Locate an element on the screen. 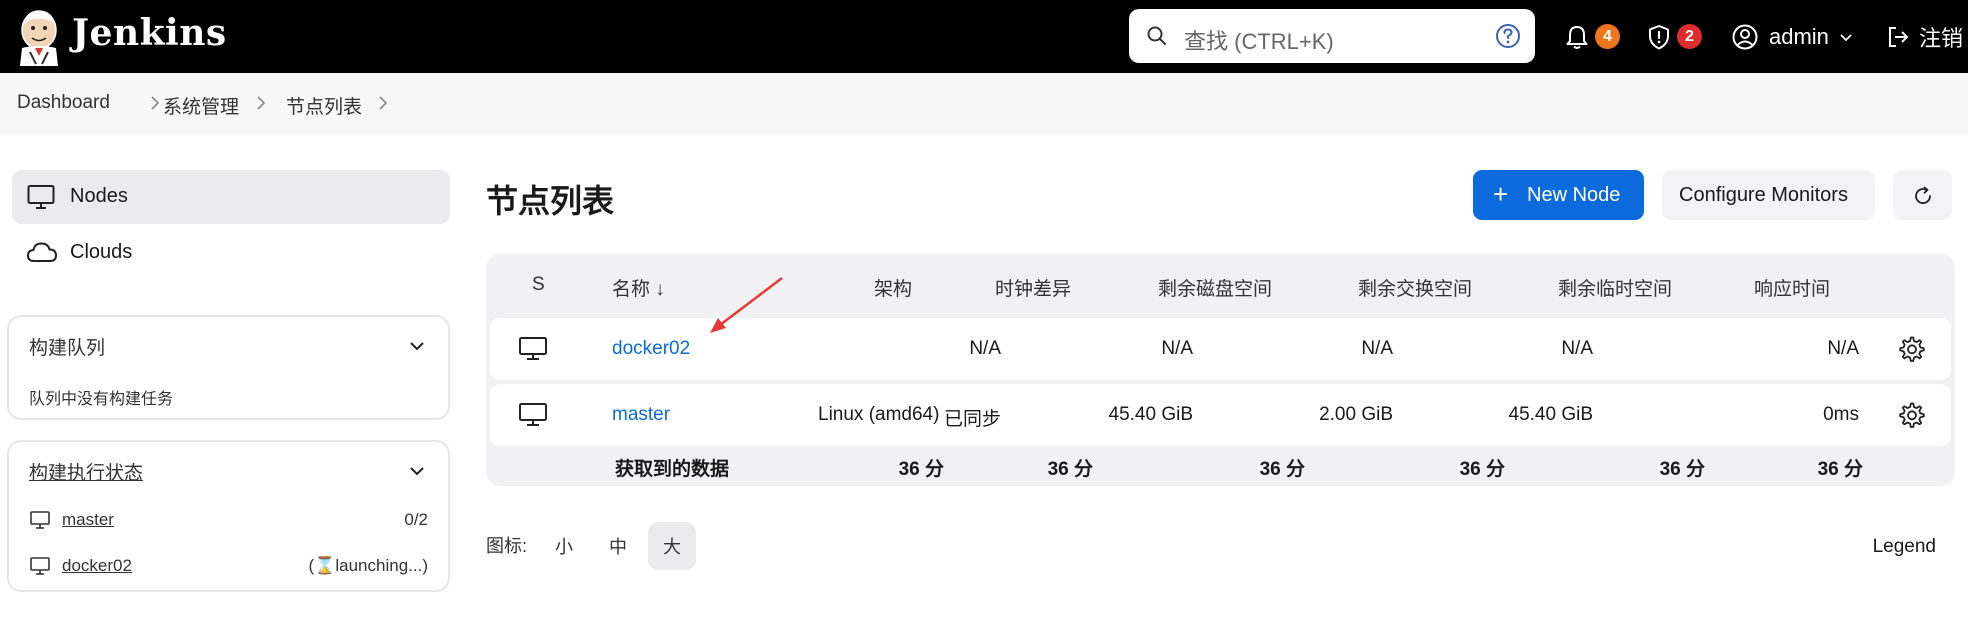 Image resolution: width=1968 pixels, height=618 pixels. column-header-disk: 剩余磁盘空间 is located at coordinates (1215, 287).